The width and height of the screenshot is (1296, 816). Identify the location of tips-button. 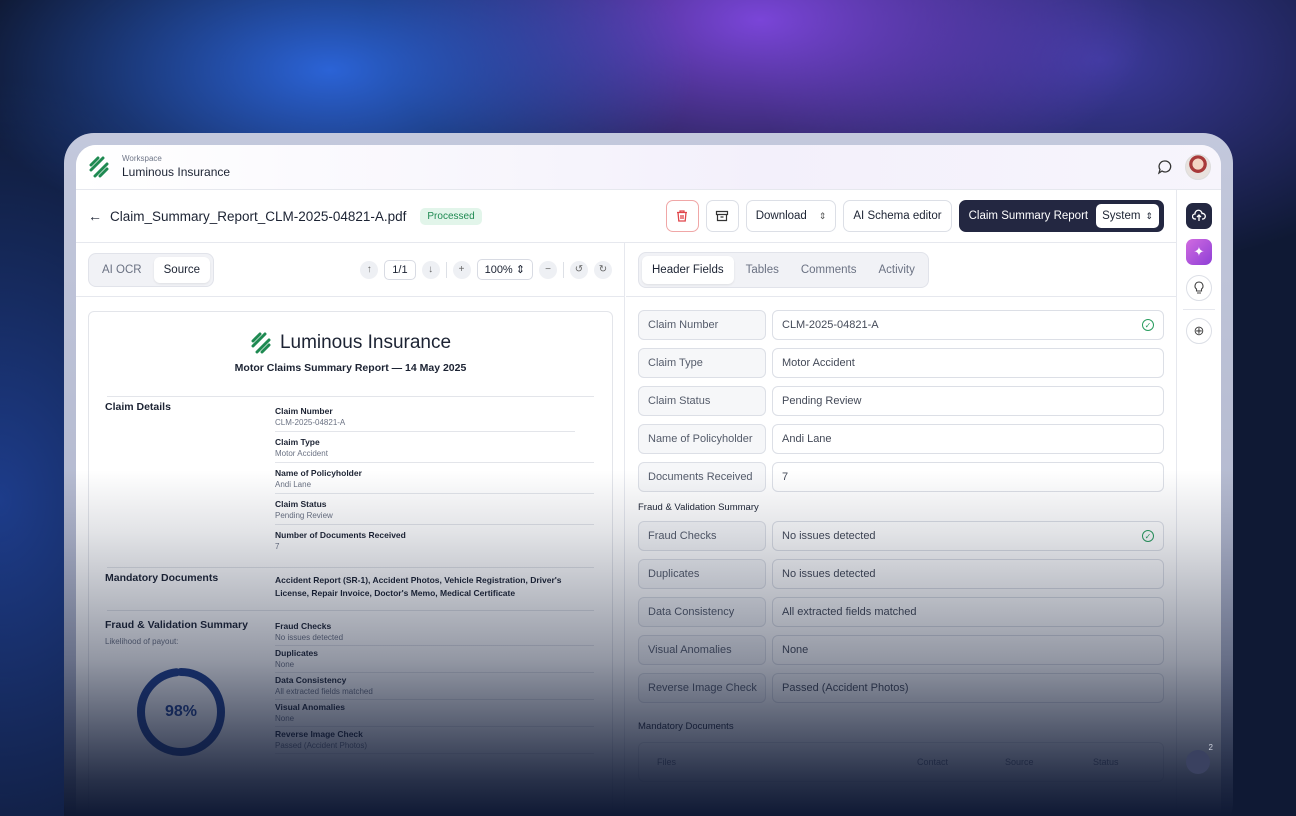
(1199, 288).